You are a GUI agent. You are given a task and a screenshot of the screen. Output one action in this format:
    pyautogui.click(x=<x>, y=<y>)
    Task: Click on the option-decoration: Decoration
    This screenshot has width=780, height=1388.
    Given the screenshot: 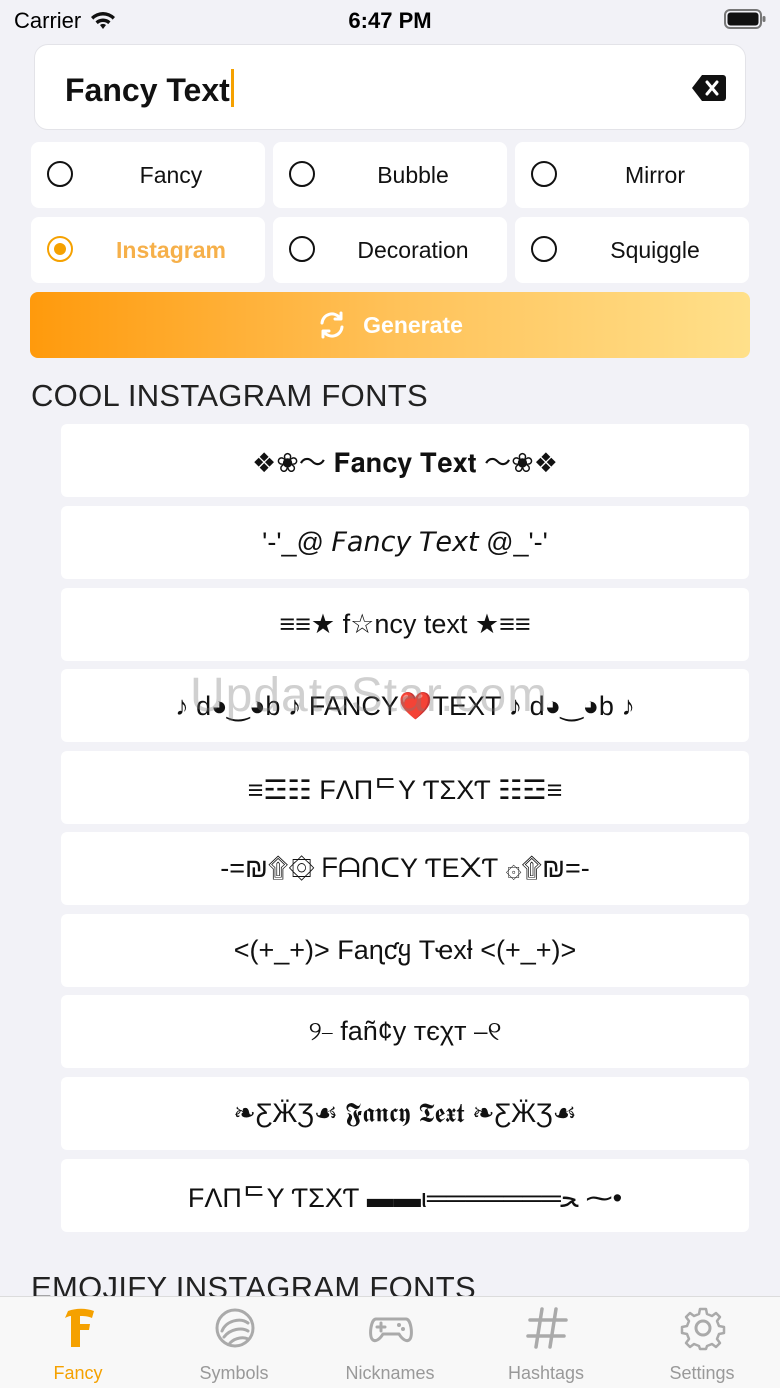 What is the action you would take?
    pyautogui.click(x=390, y=250)
    